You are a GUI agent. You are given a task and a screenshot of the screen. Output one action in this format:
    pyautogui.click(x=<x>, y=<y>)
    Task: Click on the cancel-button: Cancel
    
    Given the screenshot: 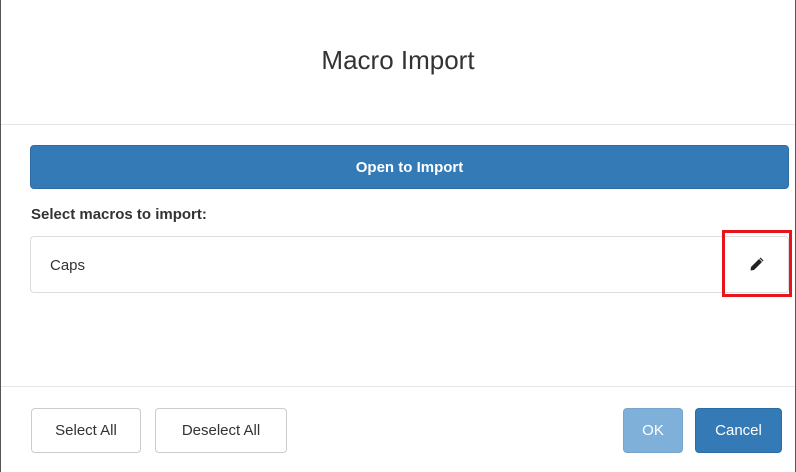 What is the action you would take?
    pyautogui.click(x=738, y=430)
    